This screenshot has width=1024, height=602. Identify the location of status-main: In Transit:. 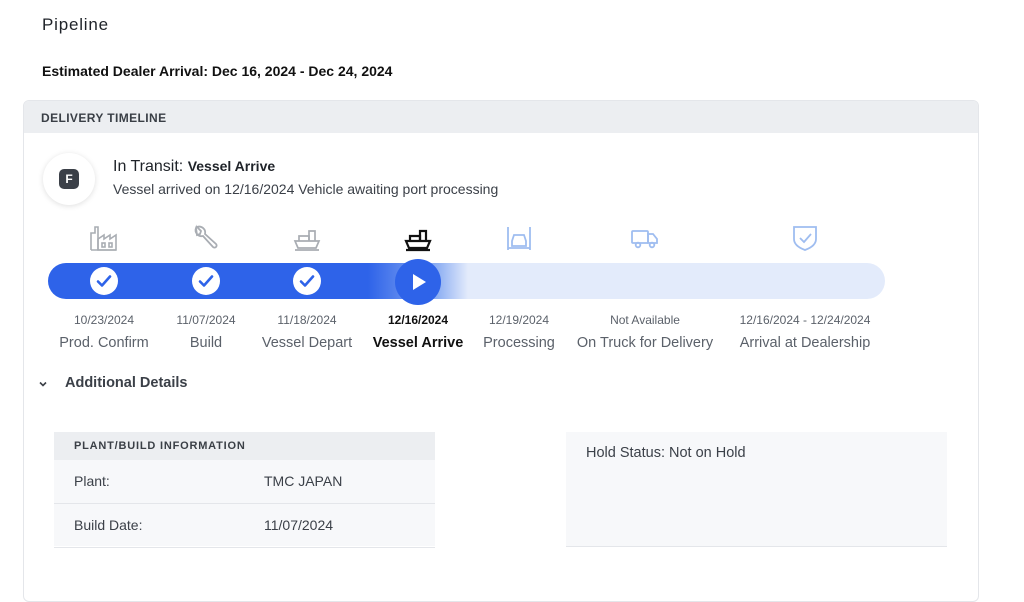
(148, 166).